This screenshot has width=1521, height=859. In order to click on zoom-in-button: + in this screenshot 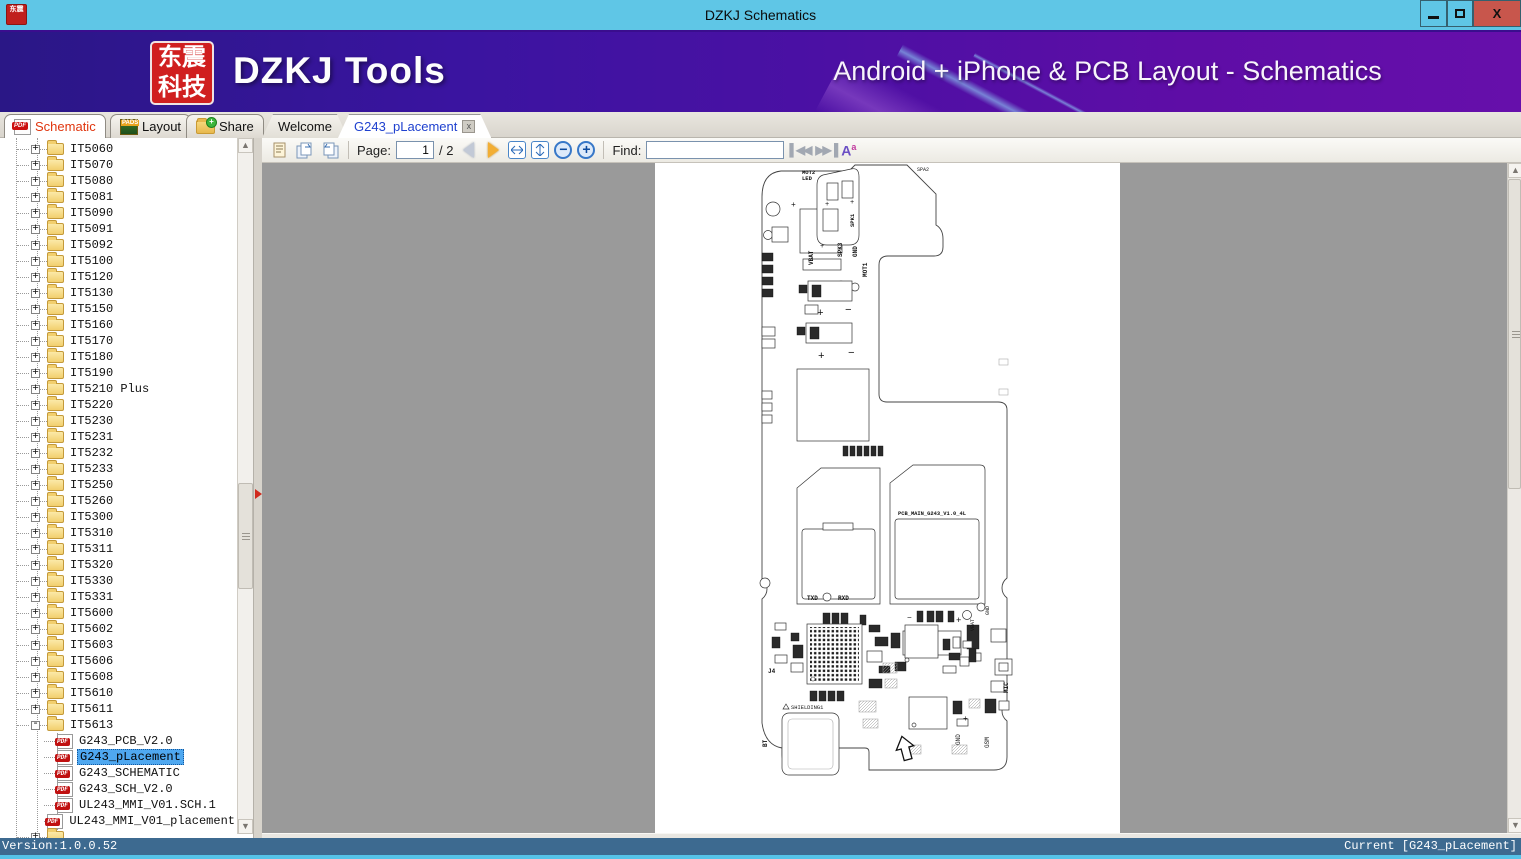, I will do `click(586, 150)`.